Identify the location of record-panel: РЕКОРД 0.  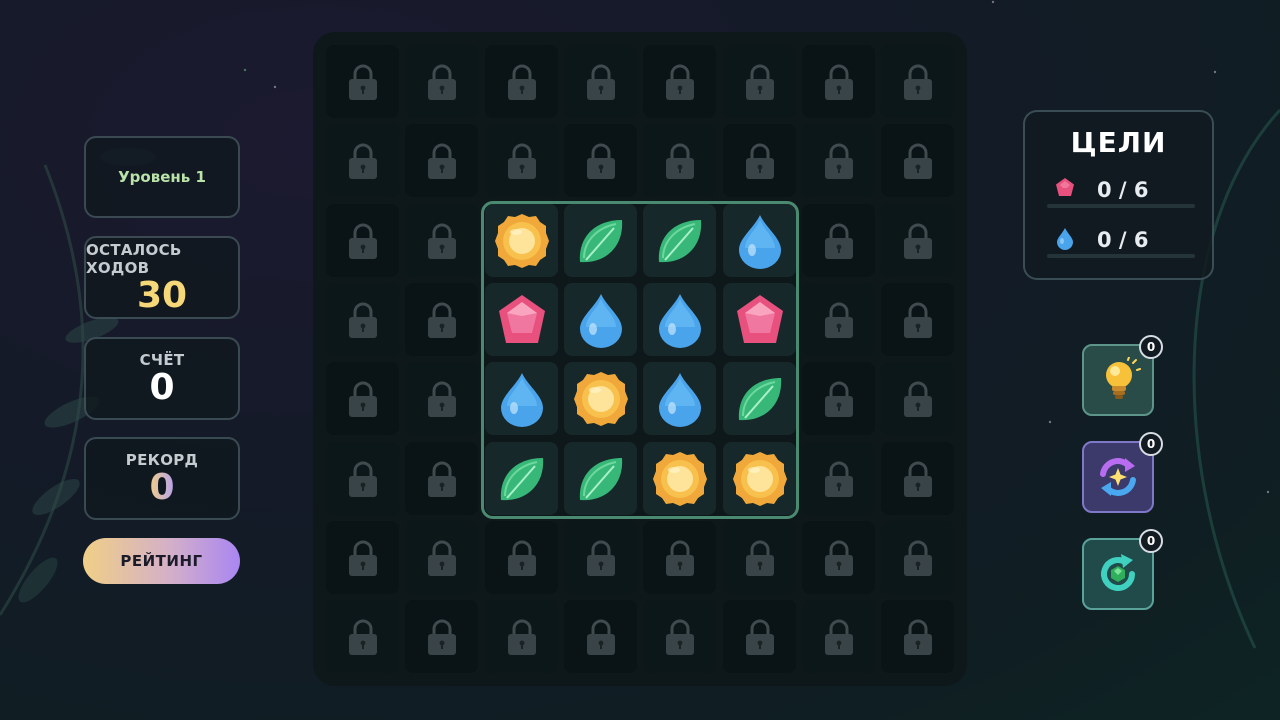
(162, 478).